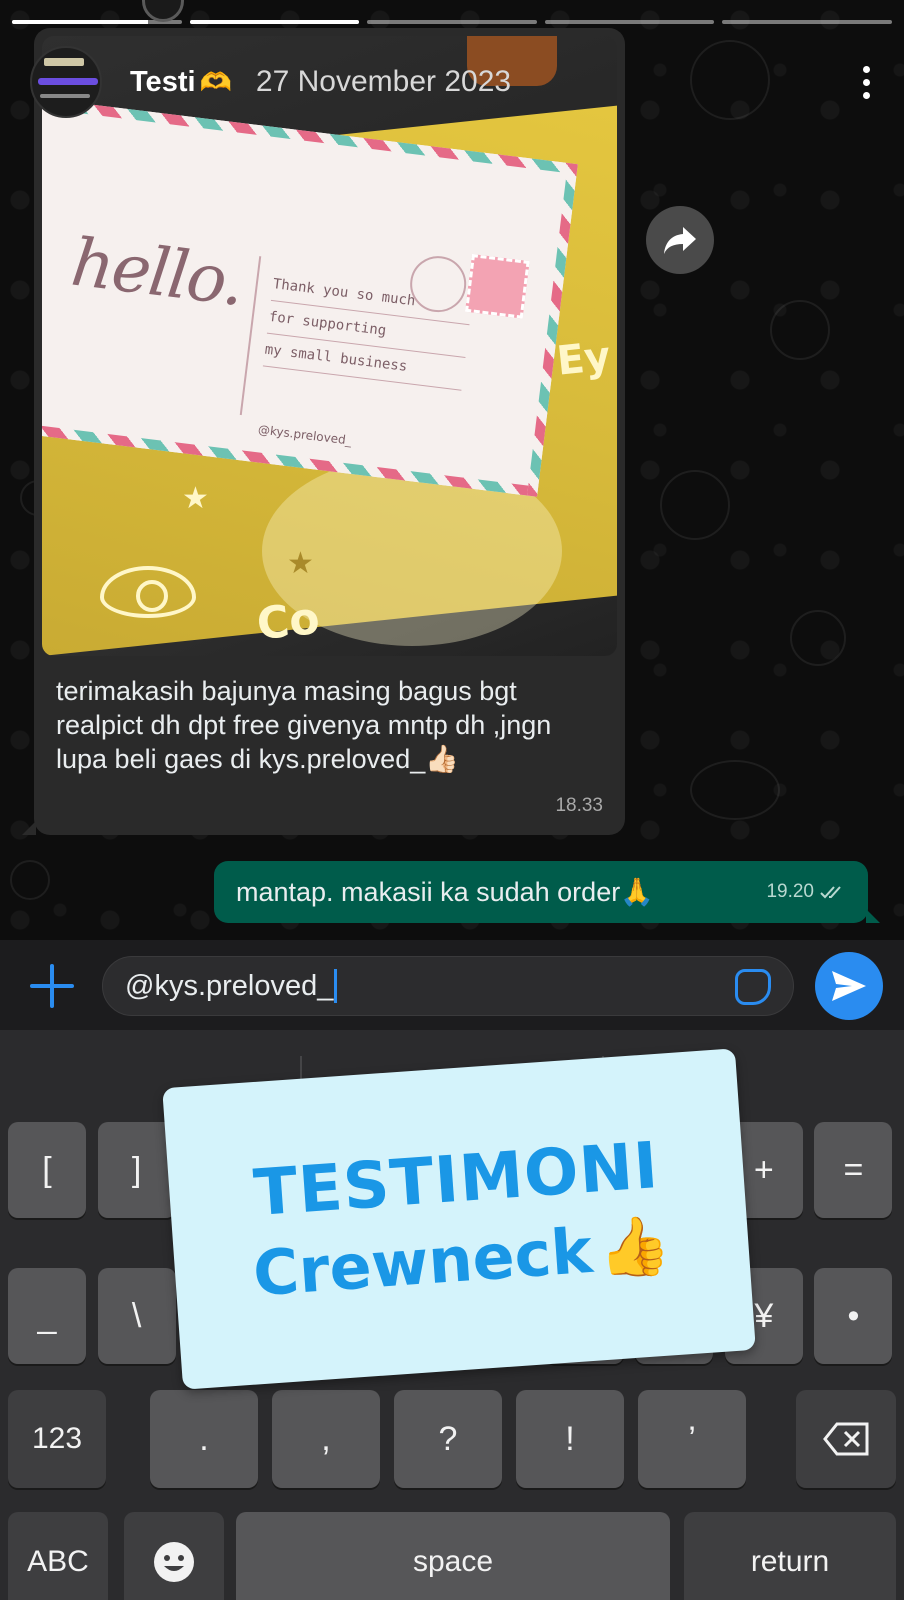 The height and width of the screenshot is (1600, 904). I want to click on emoji-key, so click(174, 1556).